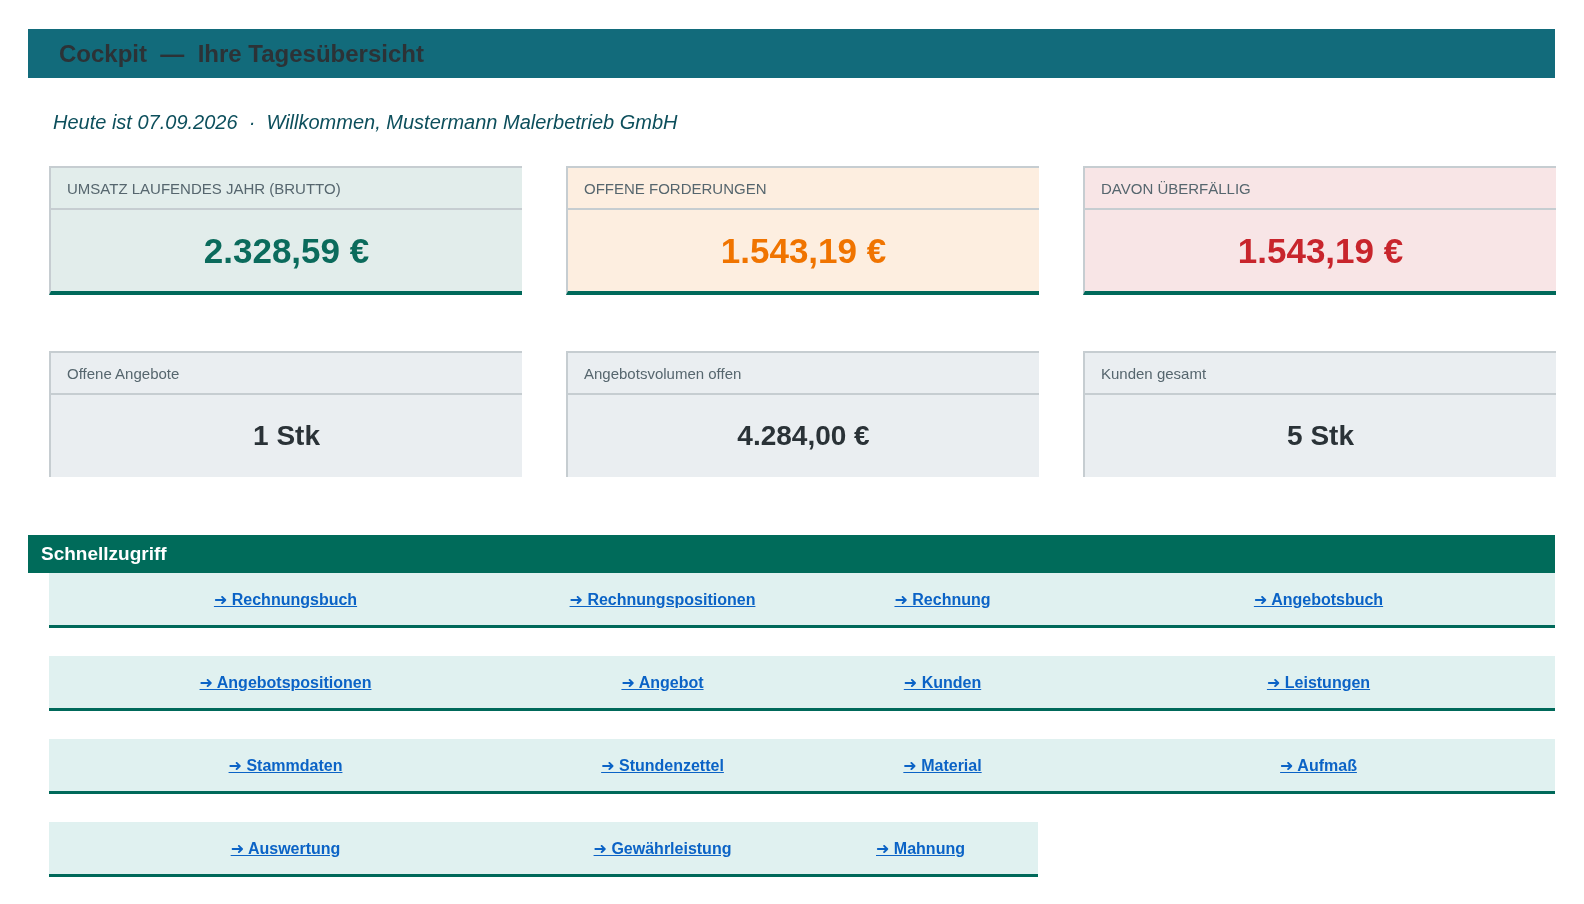  I want to click on quick-link: ➜ Rechnungspositionen, so click(662, 599).